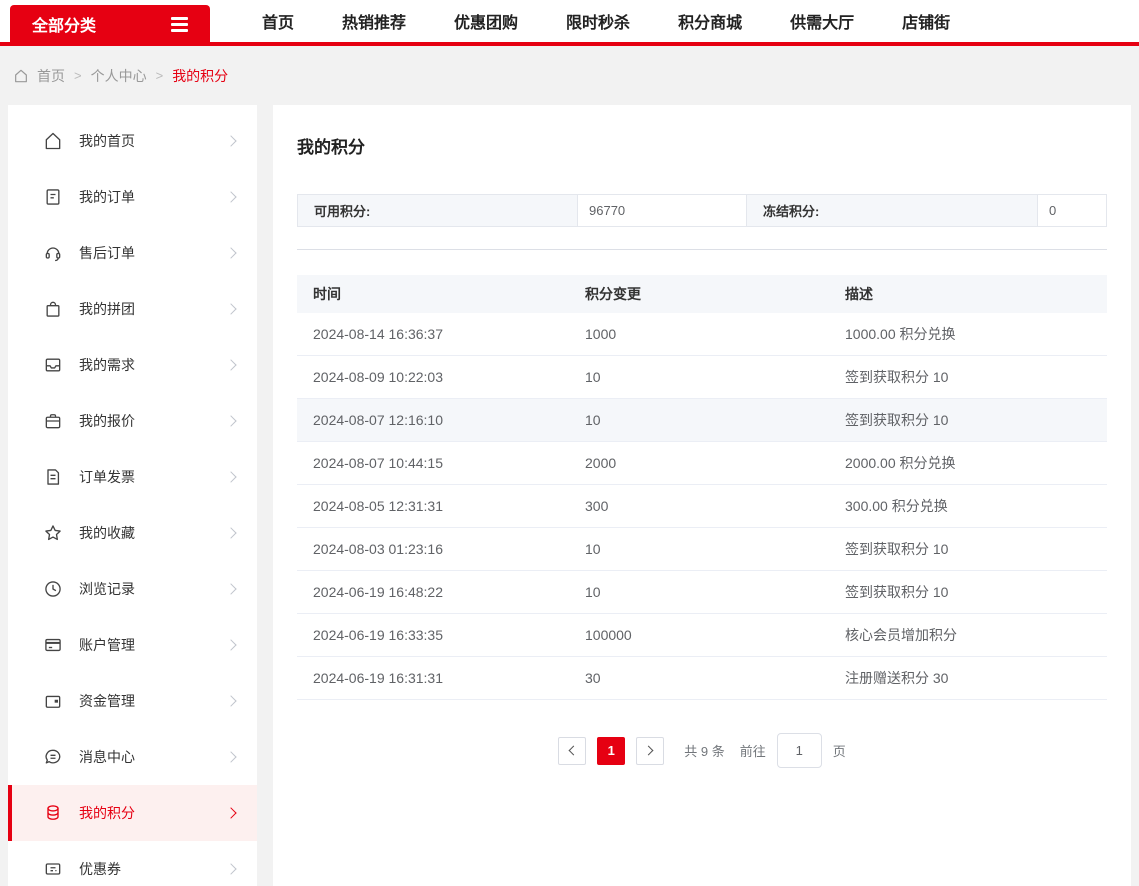  I want to click on bag-icon, so click(53, 309).